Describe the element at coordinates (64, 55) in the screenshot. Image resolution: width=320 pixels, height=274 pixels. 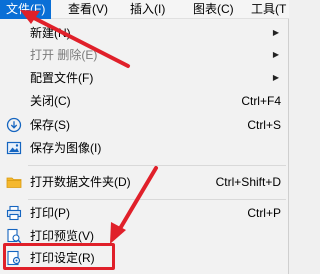
I see `menu-item-label: 打开 删除(E)` at that location.